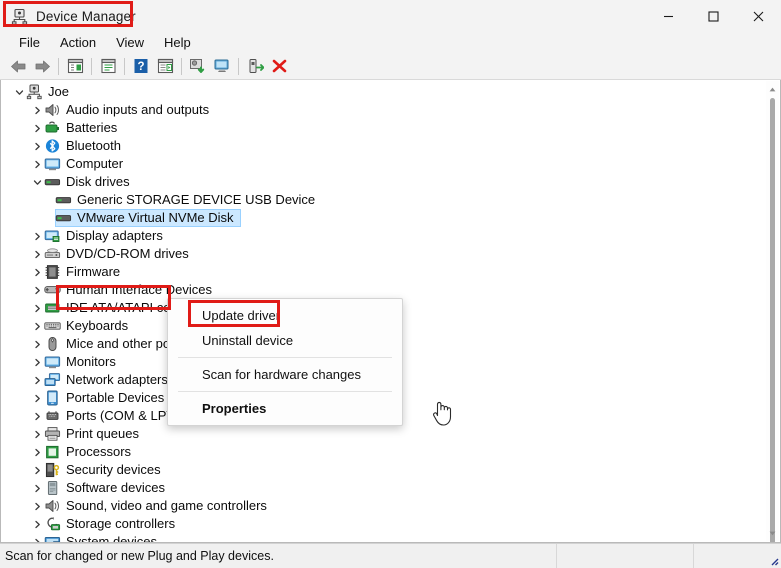 This screenshot has width=781, height=568. I want to click on tree-item-label: Batteries, so click(92, 127).